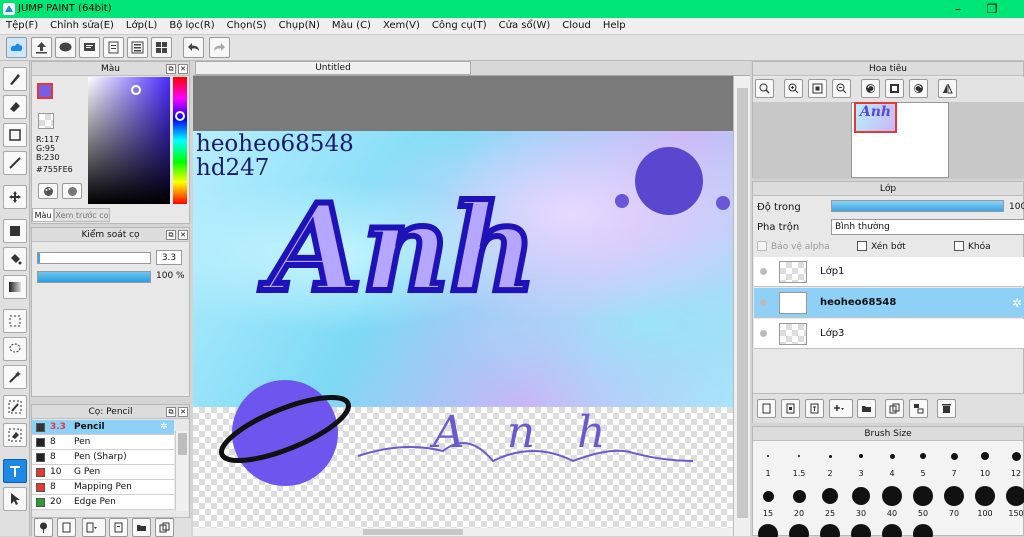  I want to click on operation-tool, so click(15, 499).